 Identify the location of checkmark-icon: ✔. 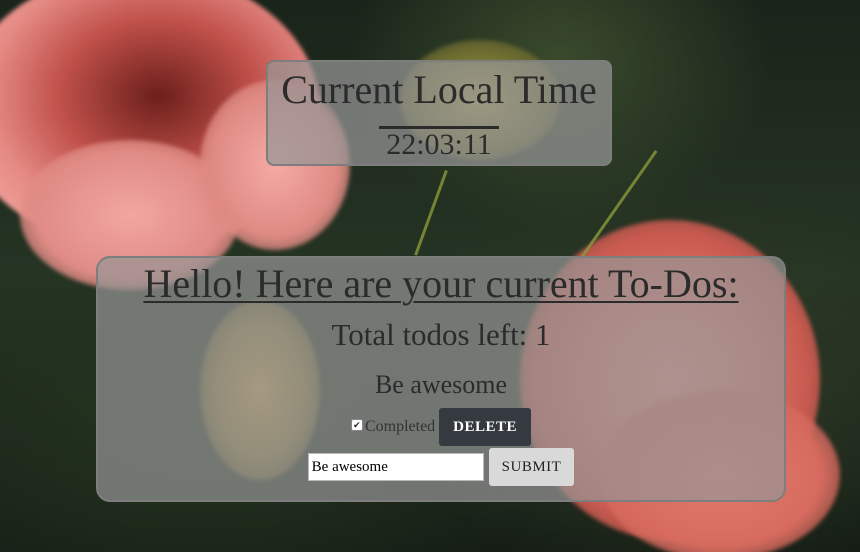
(357, 425).